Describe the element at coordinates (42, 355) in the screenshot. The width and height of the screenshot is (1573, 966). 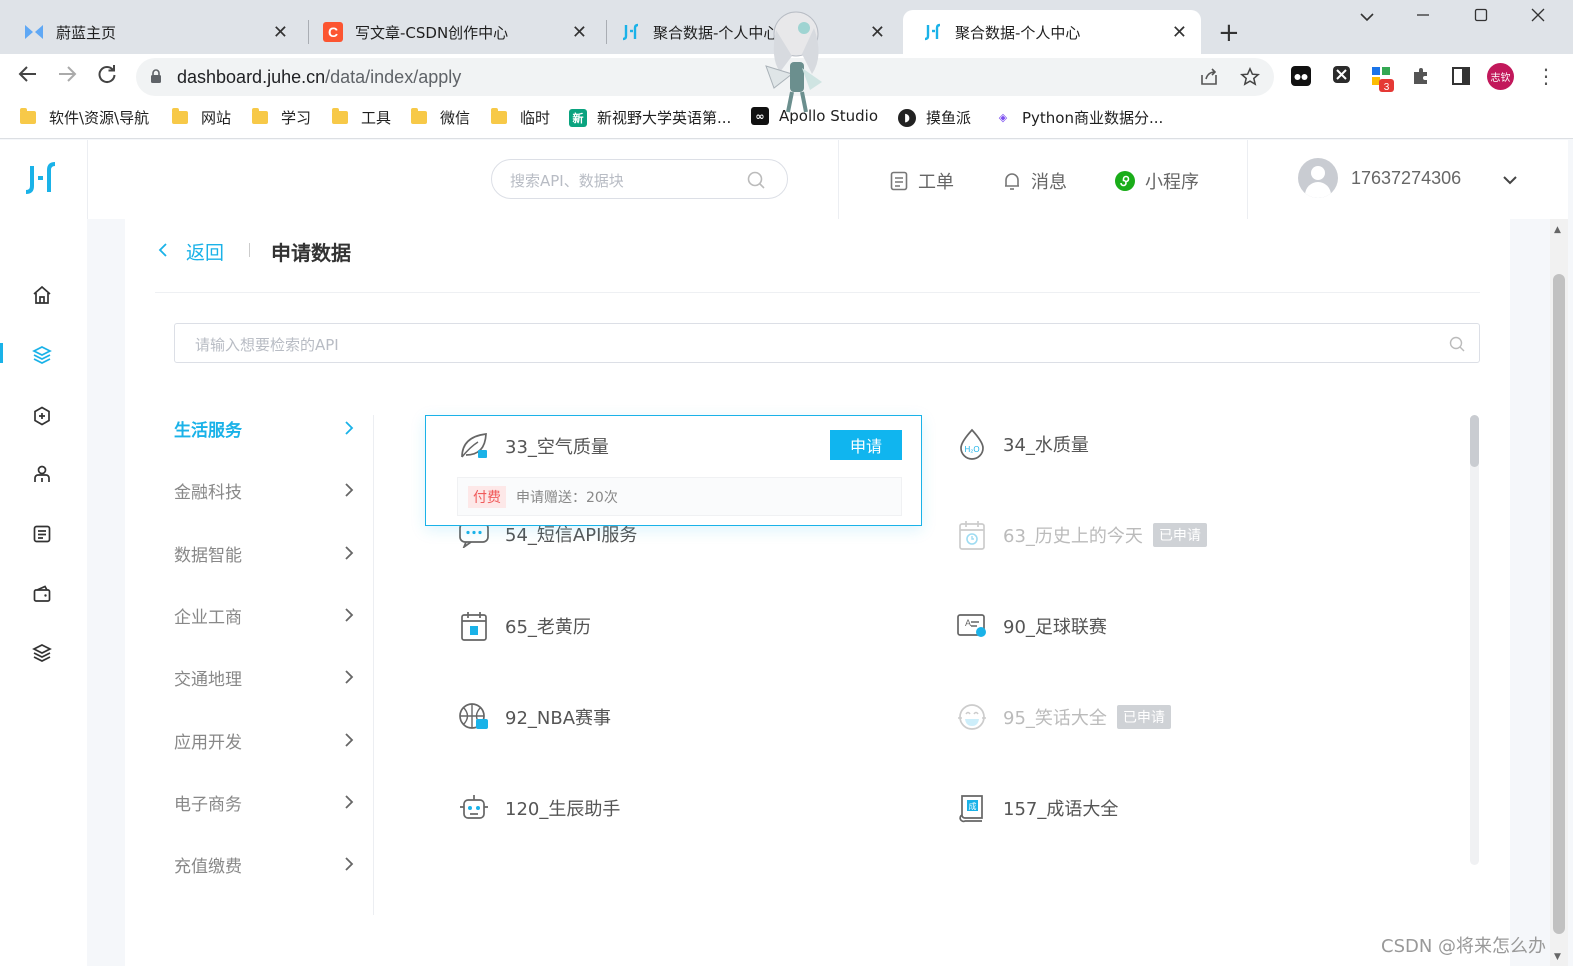
I see `data-layers-icon` at that location.